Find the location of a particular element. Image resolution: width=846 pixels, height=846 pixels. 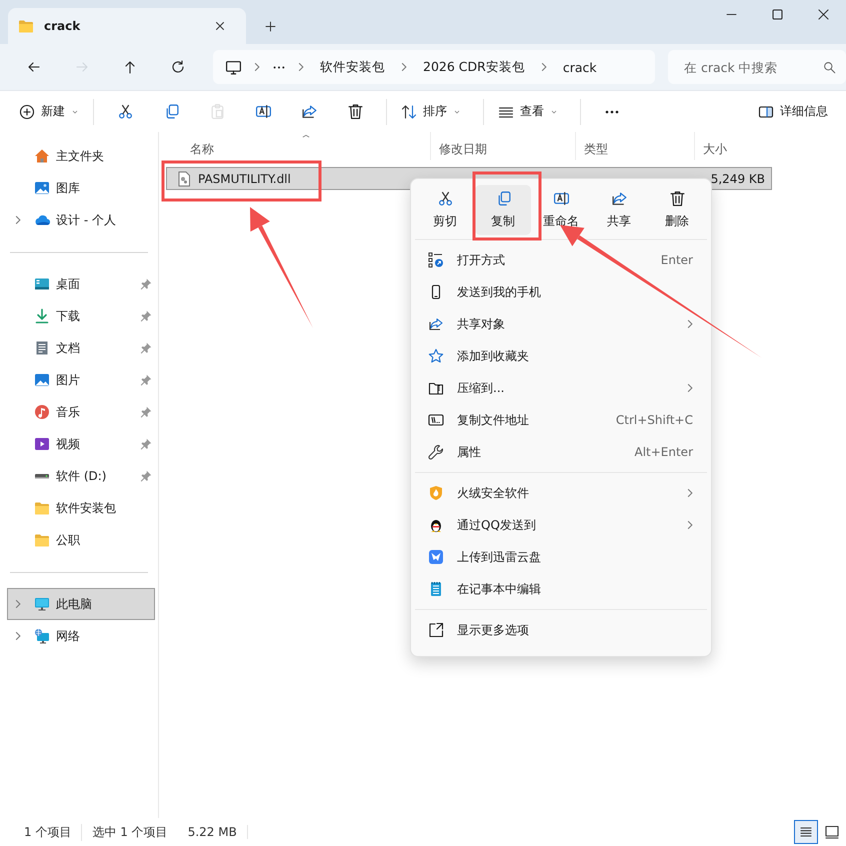

download-arrow-icon is located at coordinates (42, 316).